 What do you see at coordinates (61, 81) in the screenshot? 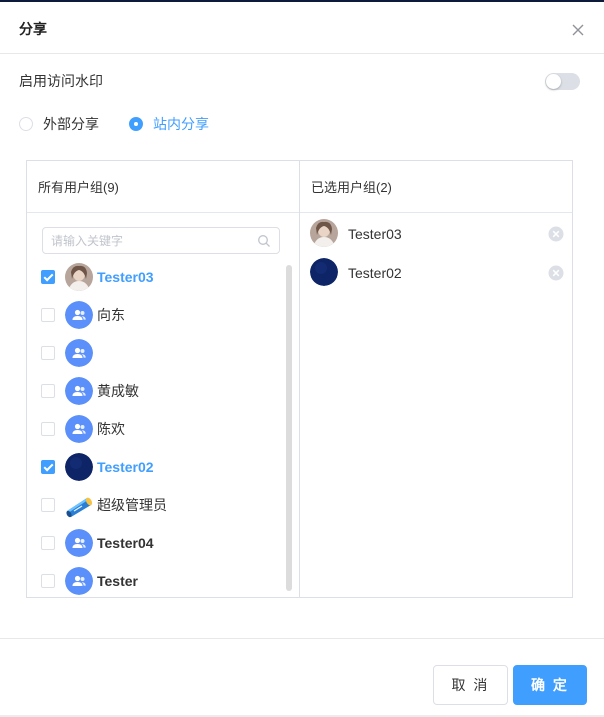
I see `watermark-label: 启用访问水印` at bounding box center [61, 81].